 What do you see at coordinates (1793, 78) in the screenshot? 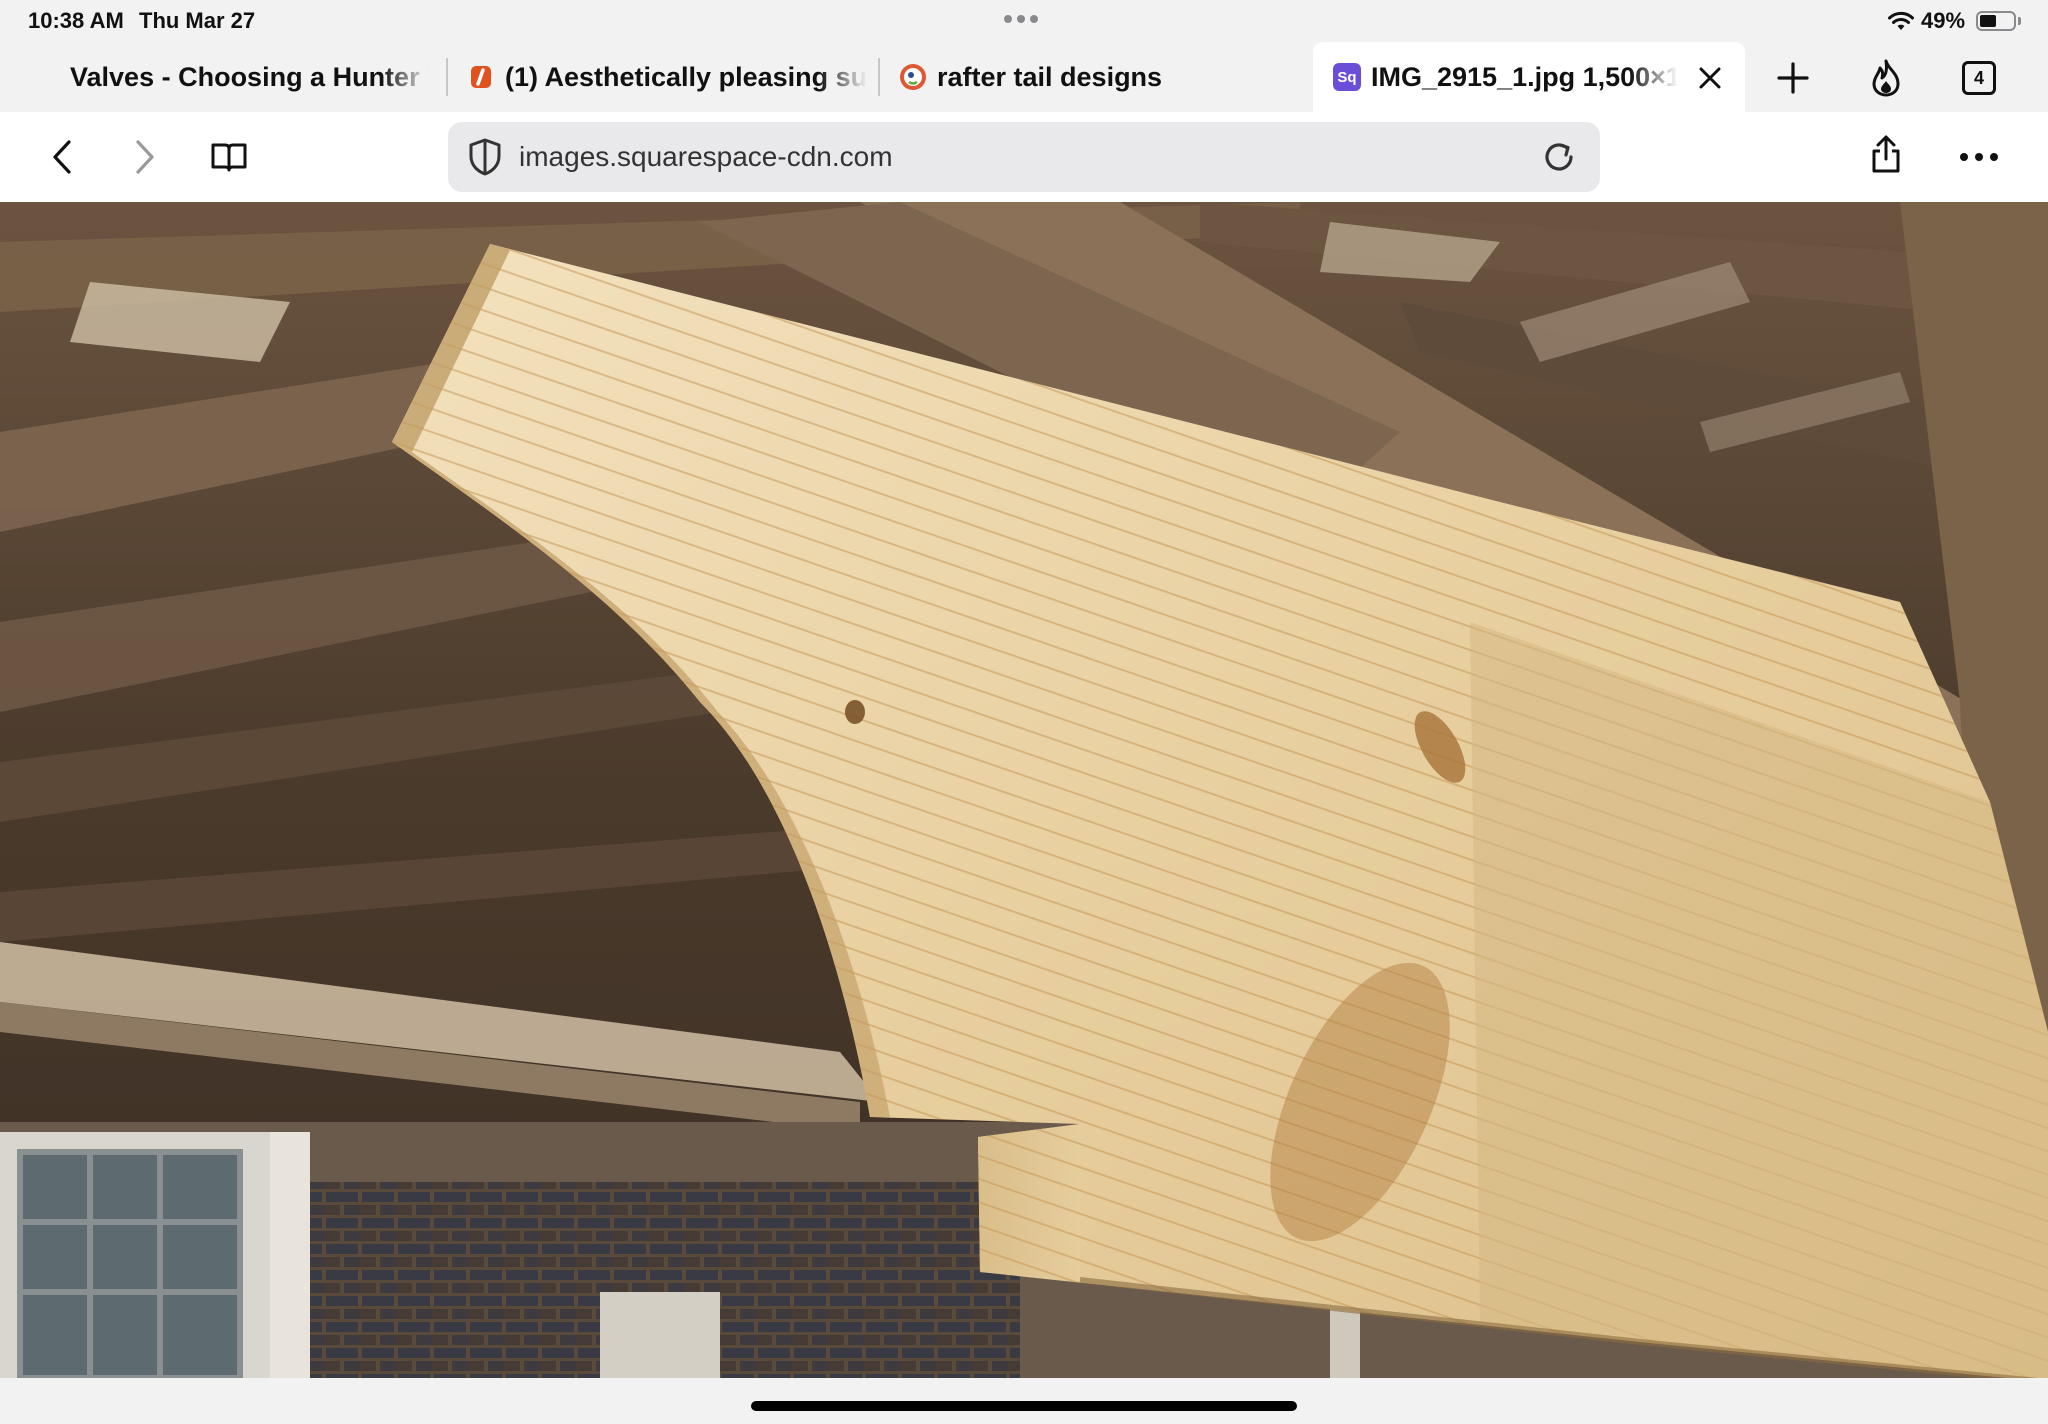
I see `new-tab-plus-icon` at bounding box center [1793, 78].